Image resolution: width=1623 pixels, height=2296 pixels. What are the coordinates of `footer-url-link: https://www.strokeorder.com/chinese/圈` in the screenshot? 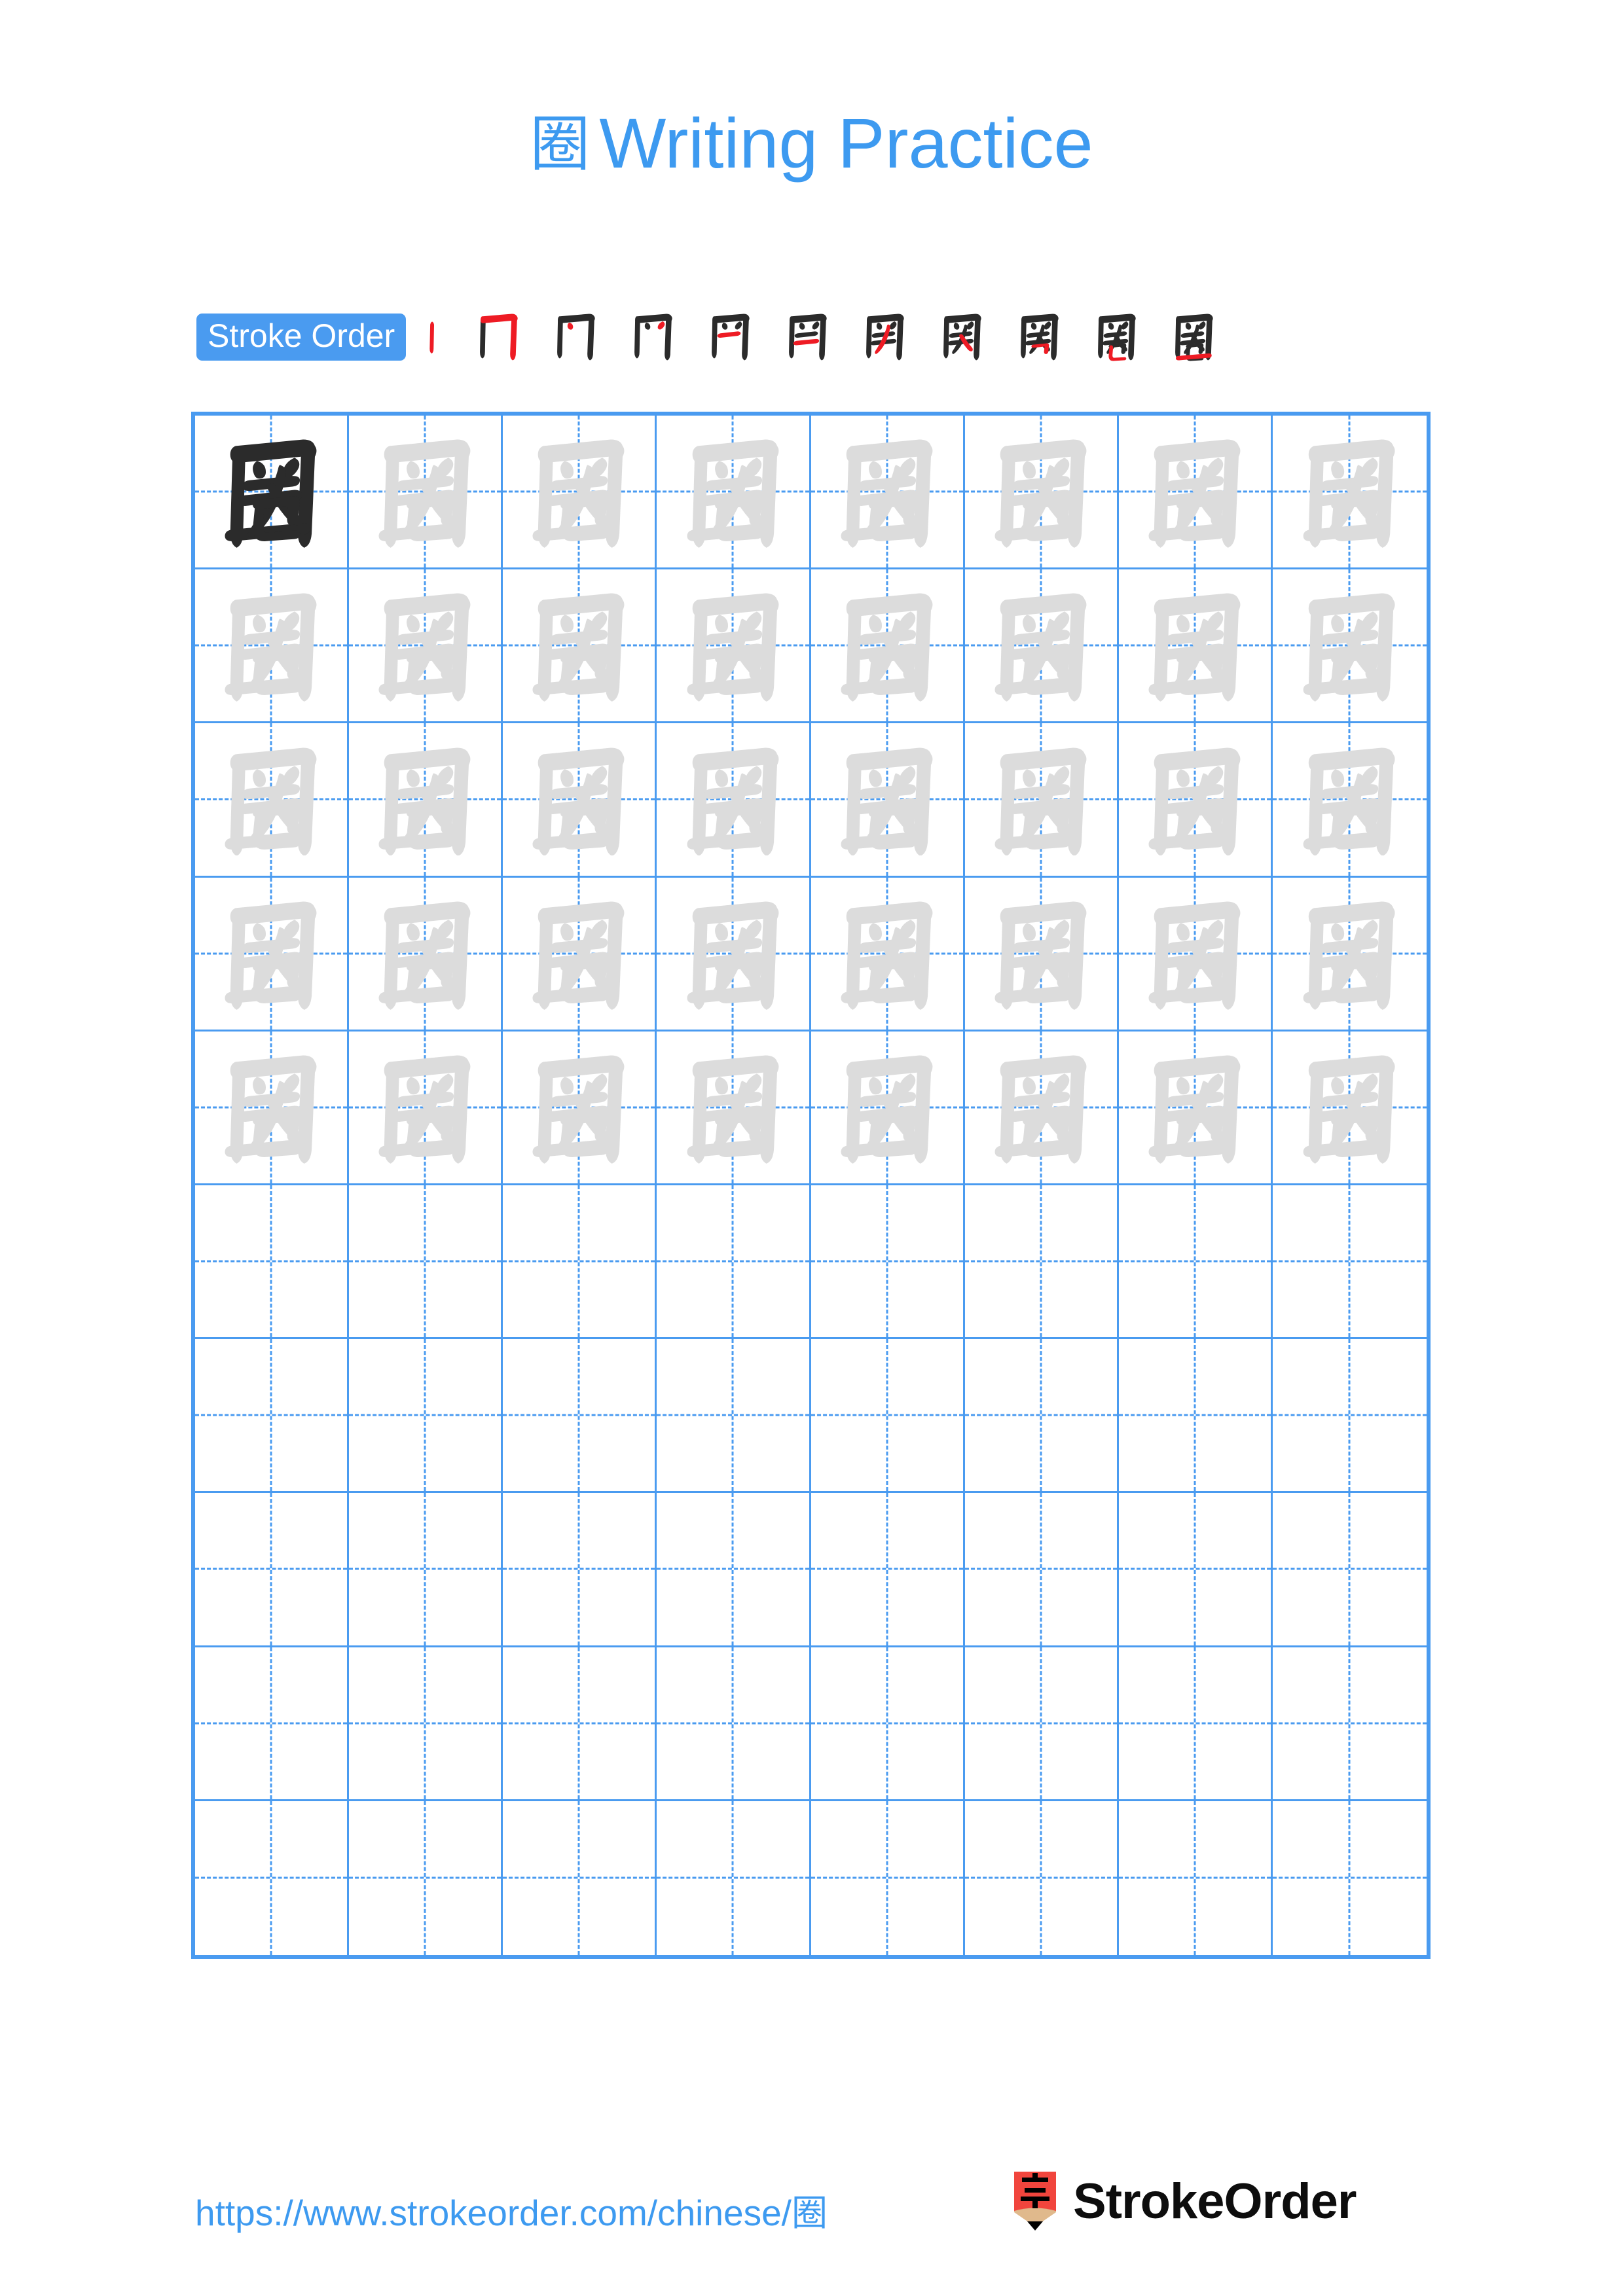 It's located at (511, 2209).